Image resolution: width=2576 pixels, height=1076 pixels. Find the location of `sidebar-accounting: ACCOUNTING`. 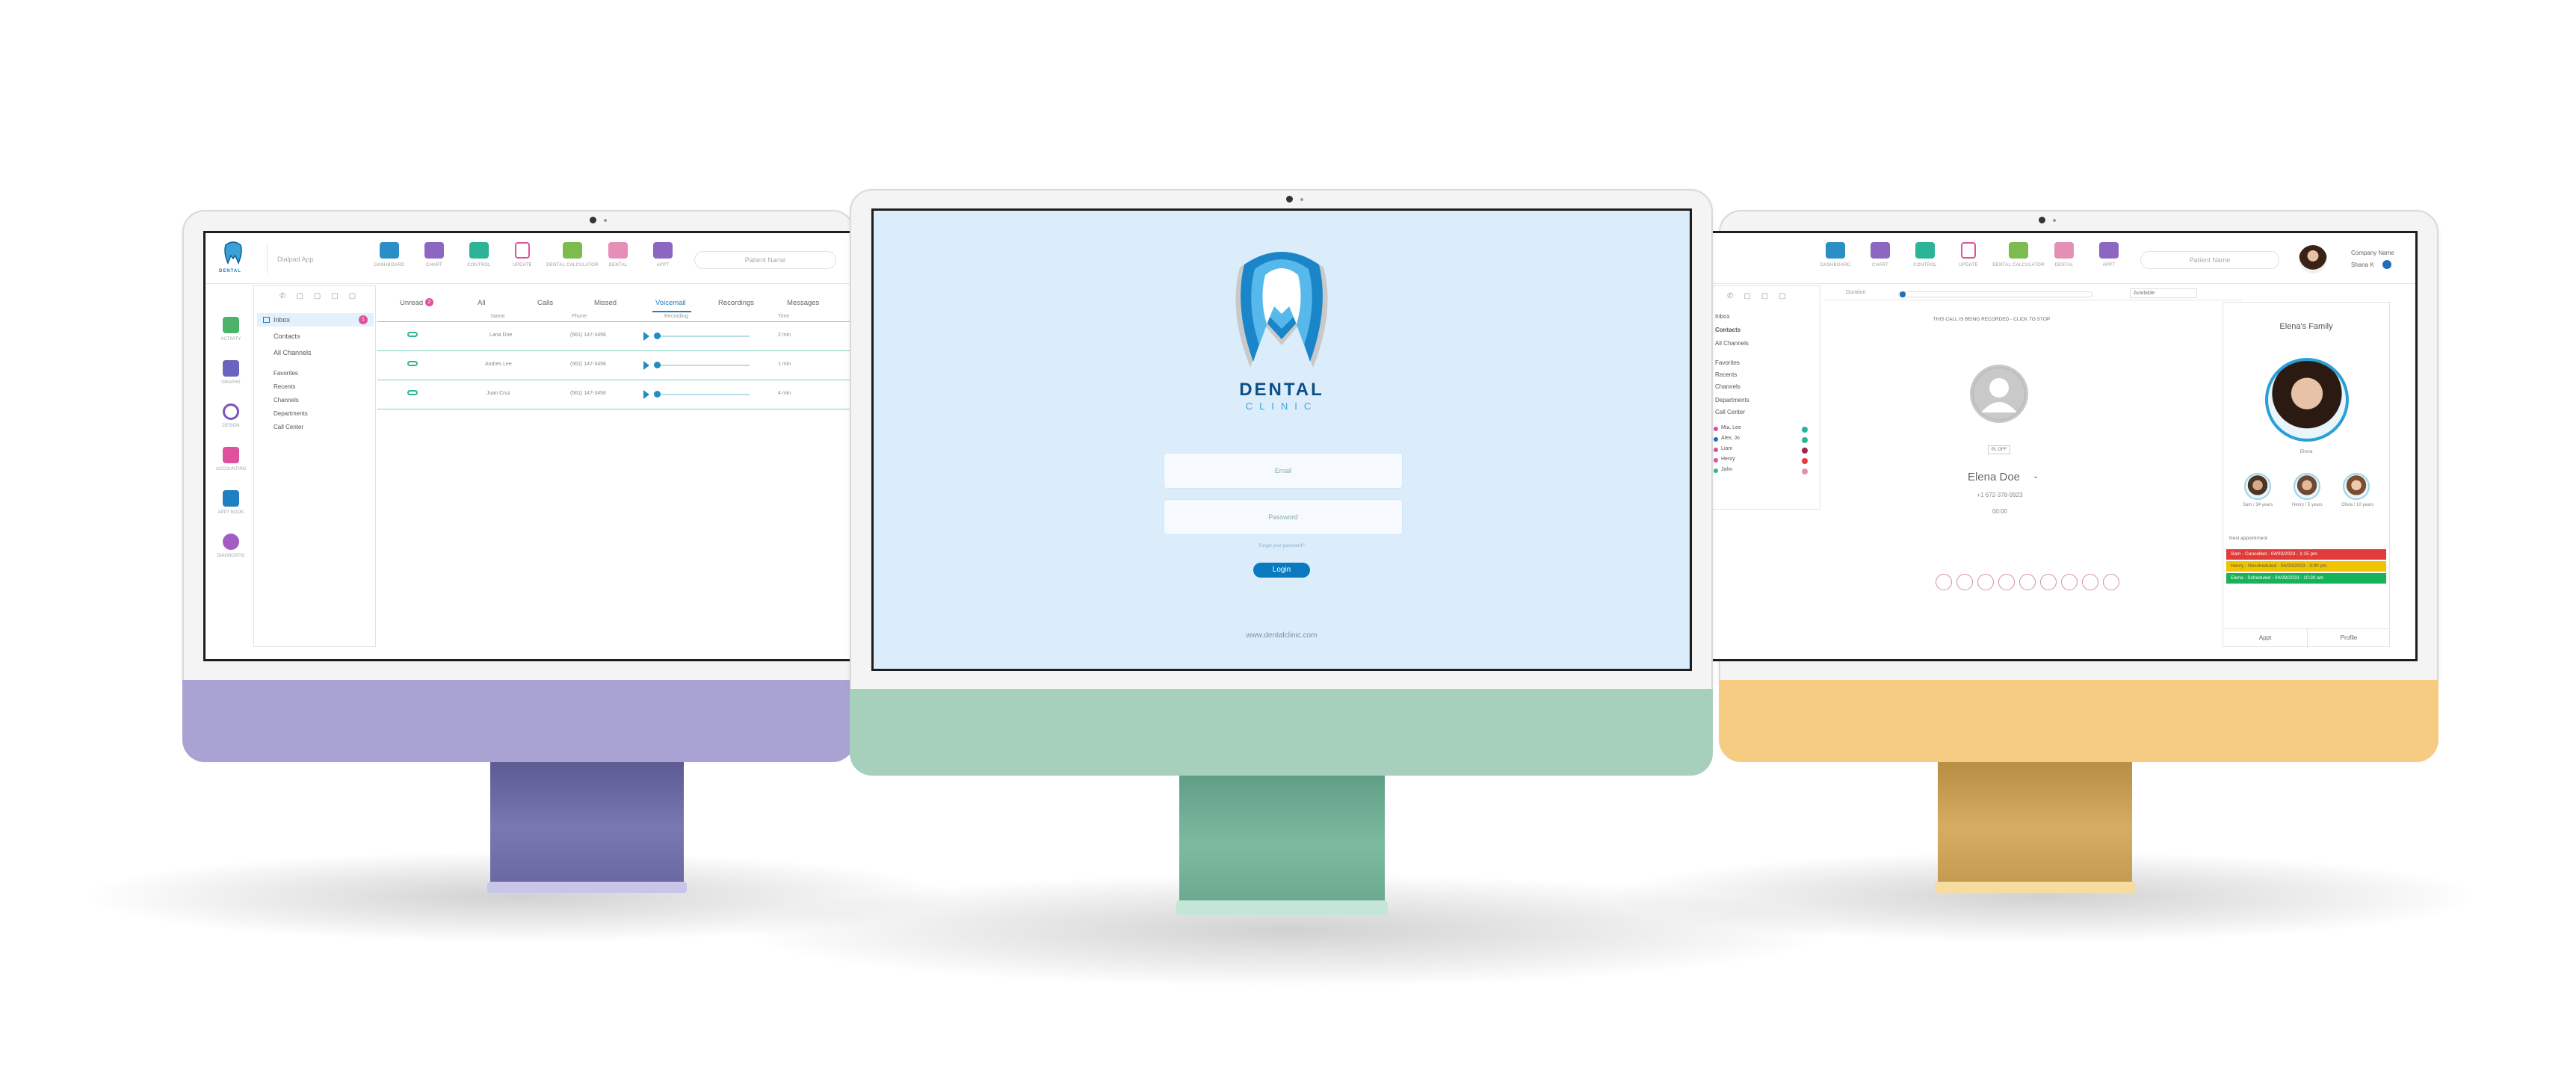

sidebar-accounting: ACCOUNTING is located at coordinates (231, 459).